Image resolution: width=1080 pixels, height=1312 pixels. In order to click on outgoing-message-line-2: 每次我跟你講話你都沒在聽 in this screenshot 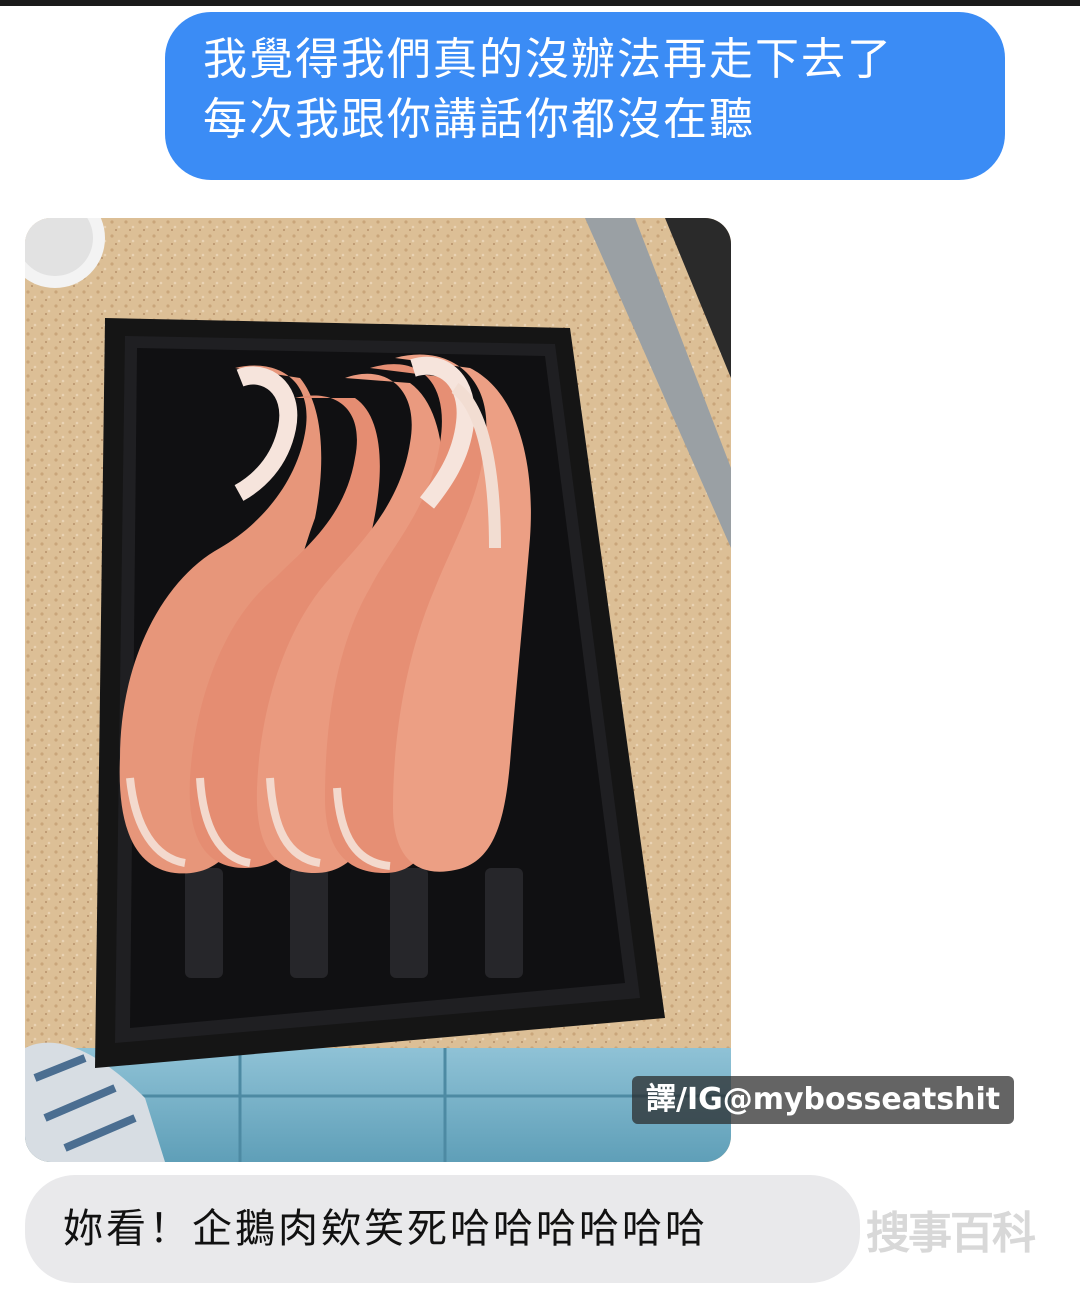, I will do `click(479, 119)`.